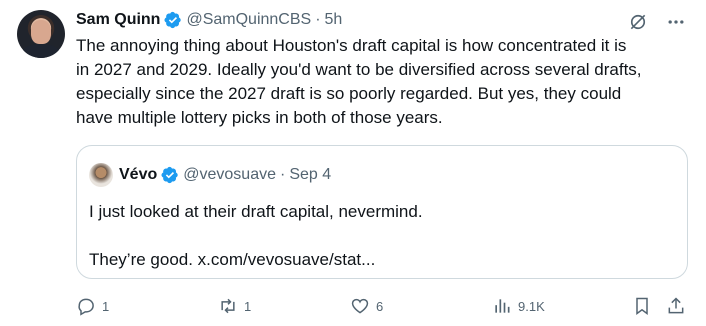  Describe the element at coordinates (138, 174) in the screenshot. I see `quoted-author-name: Vévo` at that location.